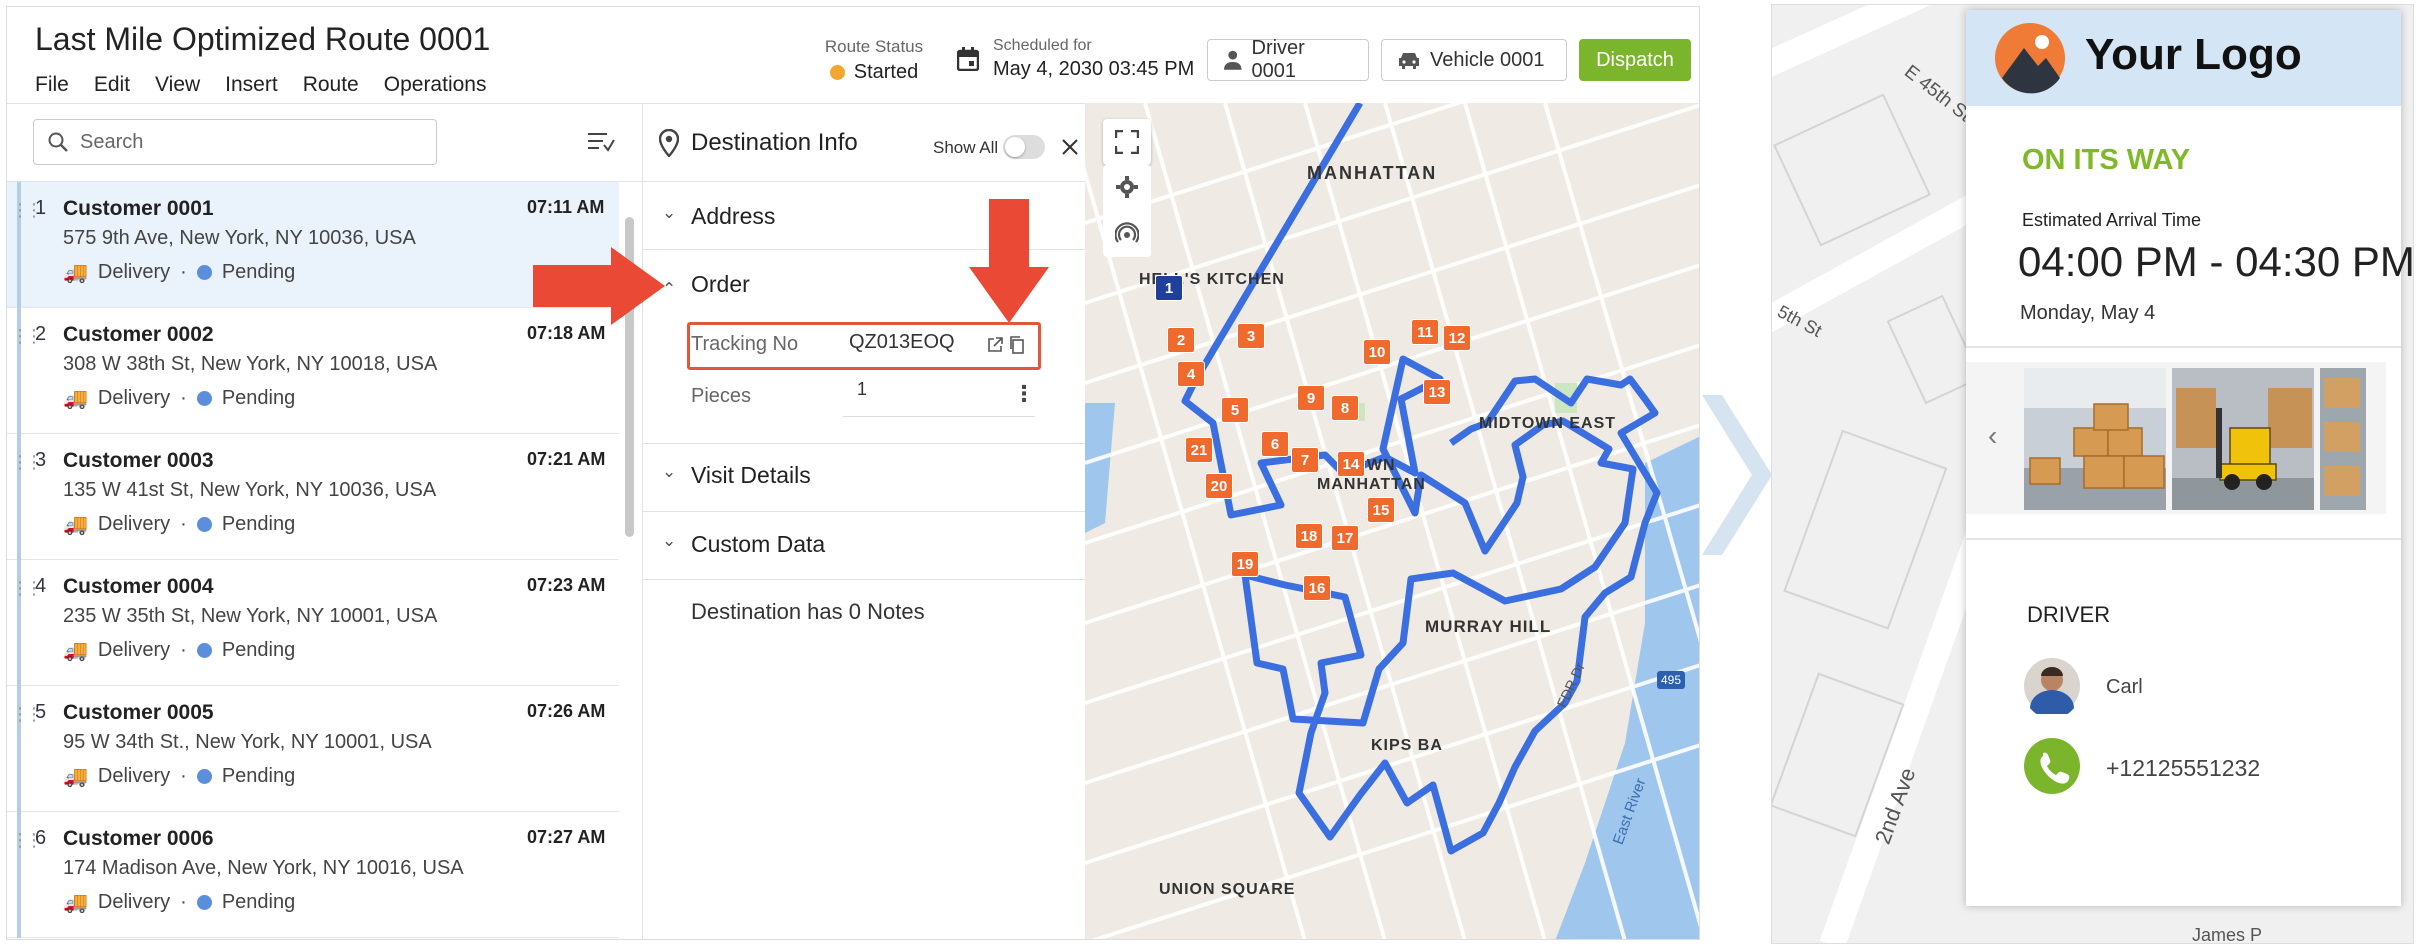  I want to click on route-stop-marker: 6, so click(1275, 444).